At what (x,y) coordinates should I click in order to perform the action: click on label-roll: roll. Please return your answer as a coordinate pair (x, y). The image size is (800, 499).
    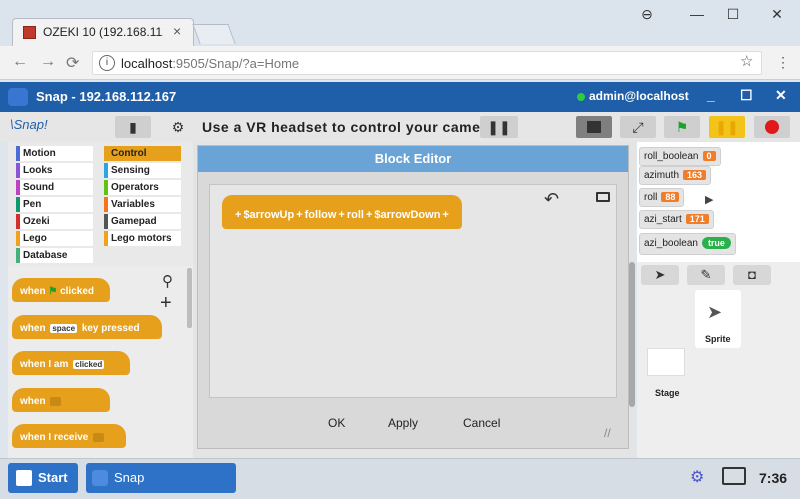
    Looking at the image, I should click on (355, 215).